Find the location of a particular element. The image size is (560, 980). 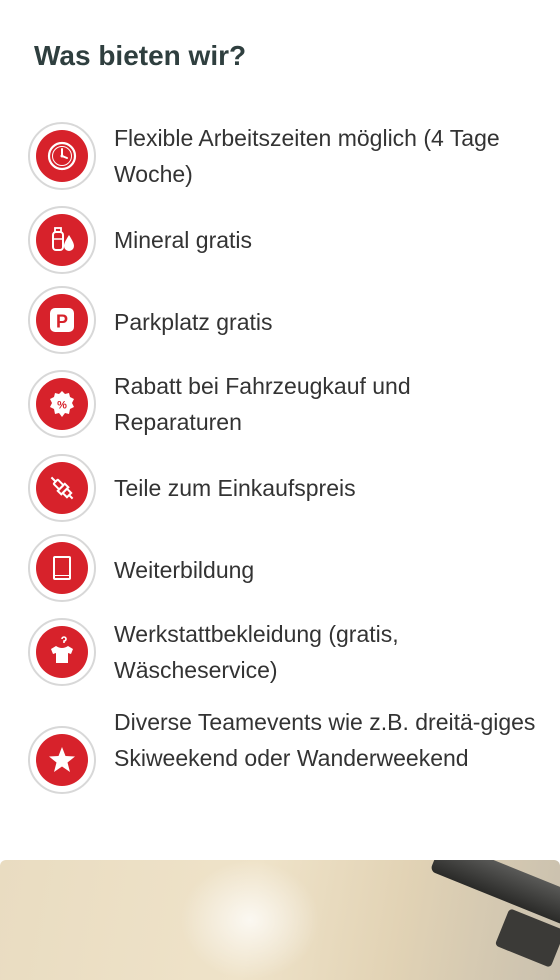

discount-badge-icon: % is located at coordinates (62, 404).